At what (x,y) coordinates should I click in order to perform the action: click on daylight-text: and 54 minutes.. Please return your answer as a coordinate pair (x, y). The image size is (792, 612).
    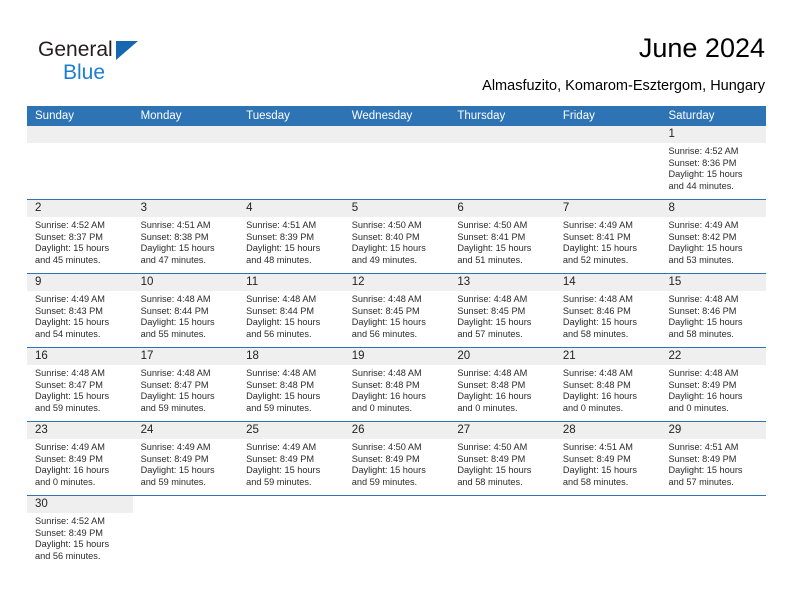
    Looking at the image, I should click on (68, 333).